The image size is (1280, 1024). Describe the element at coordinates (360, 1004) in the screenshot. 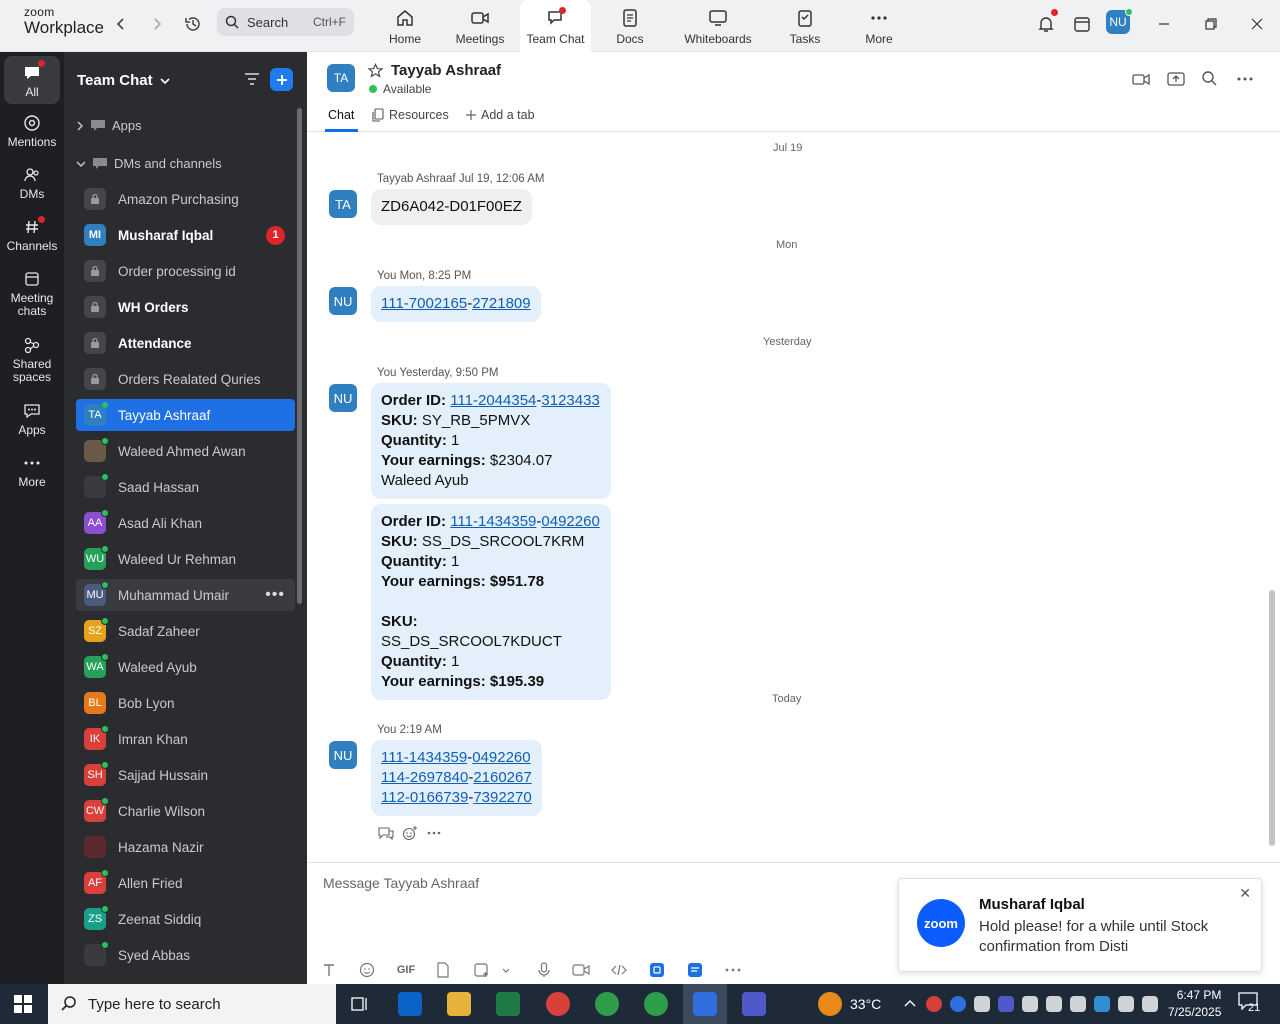

I see `task-view-icon` at that location.